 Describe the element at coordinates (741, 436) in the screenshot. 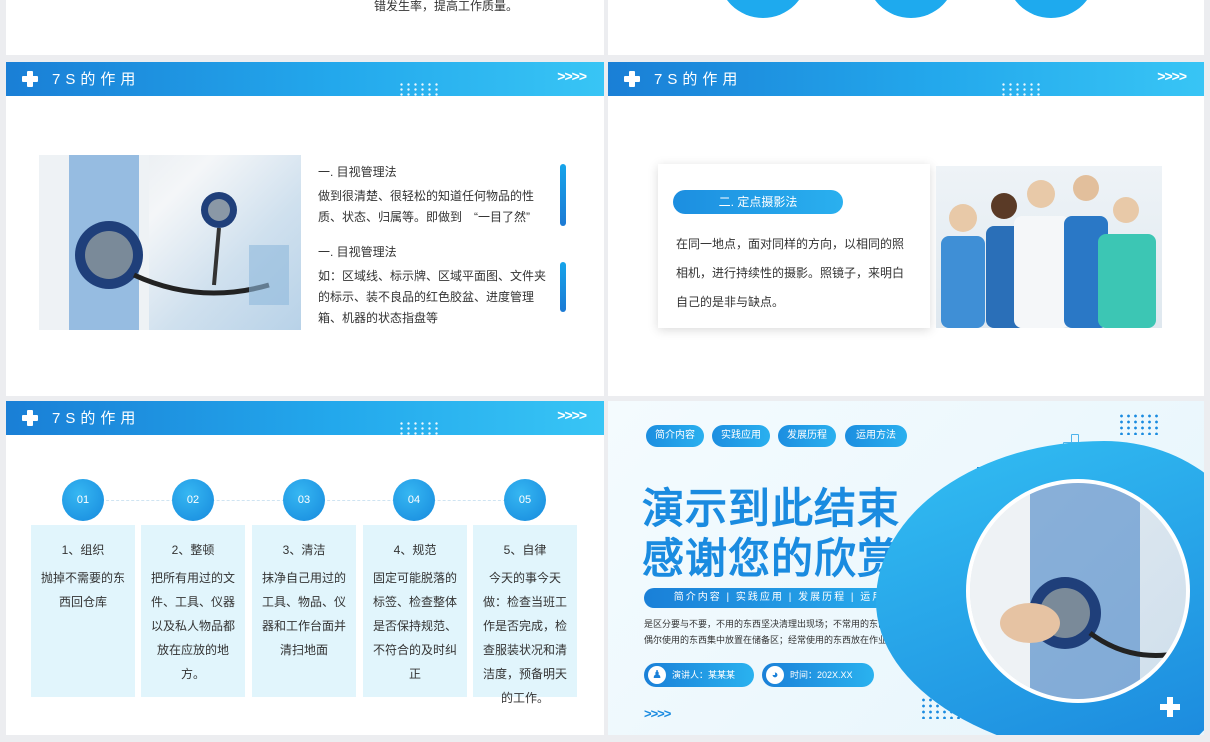

I see `tag-pill: 实践应用` at that location.